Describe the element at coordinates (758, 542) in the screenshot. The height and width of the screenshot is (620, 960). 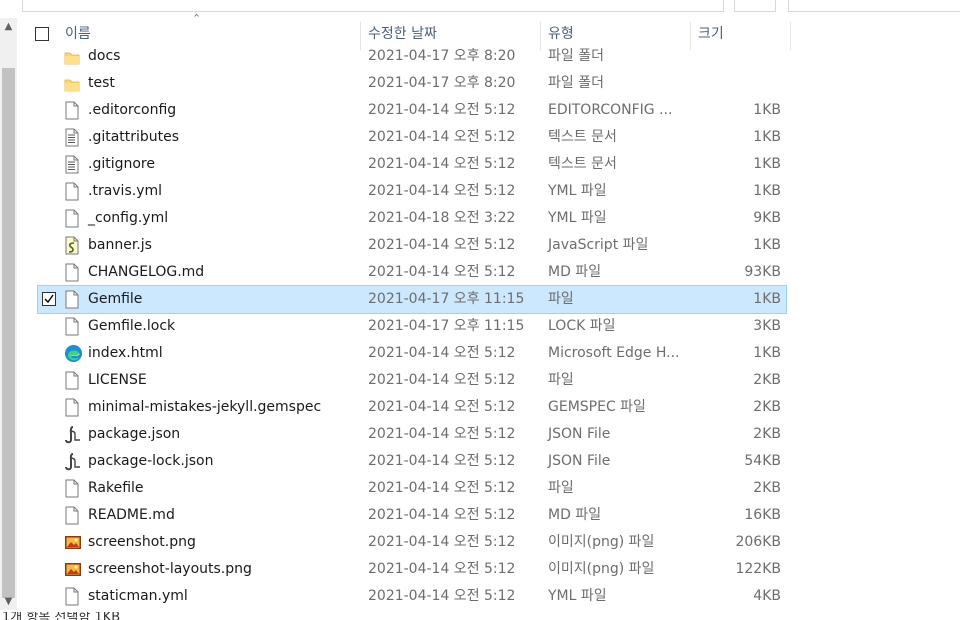
I see `file-size: 206KB` at that location.